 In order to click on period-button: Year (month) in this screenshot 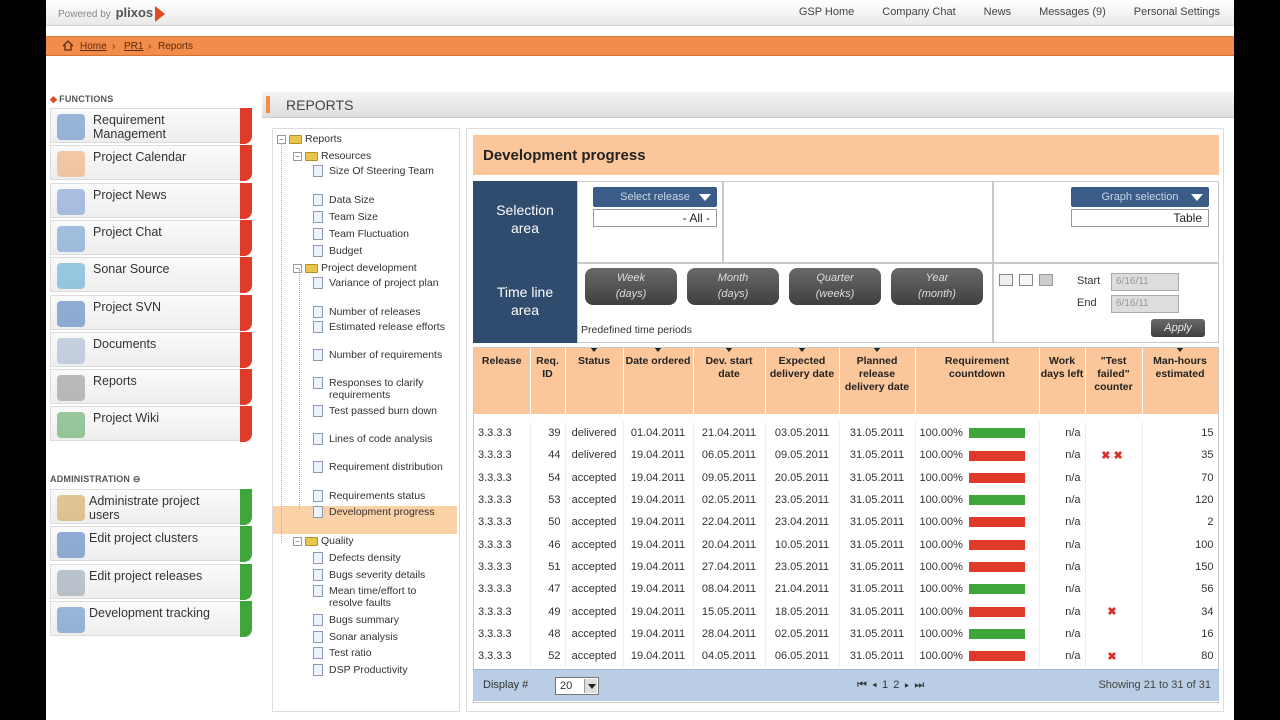, I will do `click(937, 286)`.